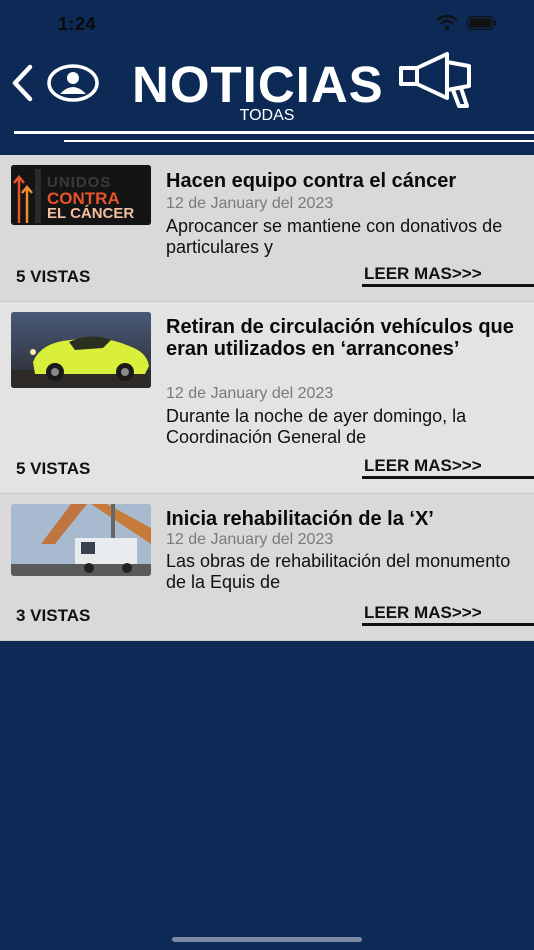  I want to click on monument-photo, so click(81, 540).